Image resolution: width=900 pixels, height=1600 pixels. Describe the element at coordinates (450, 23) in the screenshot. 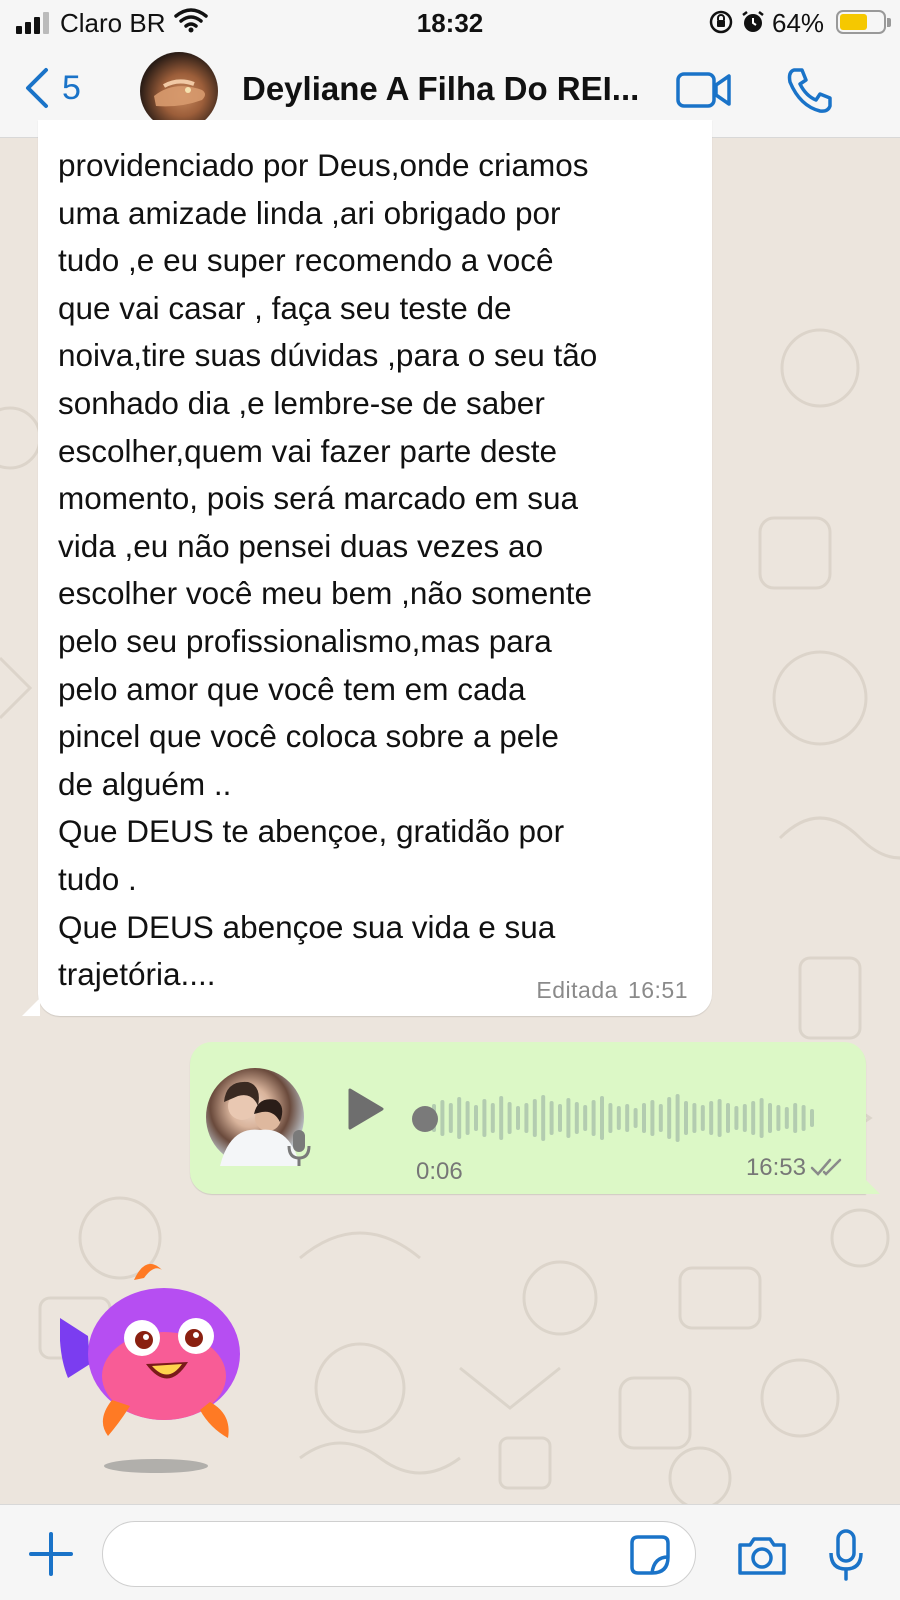

I see `status-bar: Claro BR 18:32 64%` at that location.